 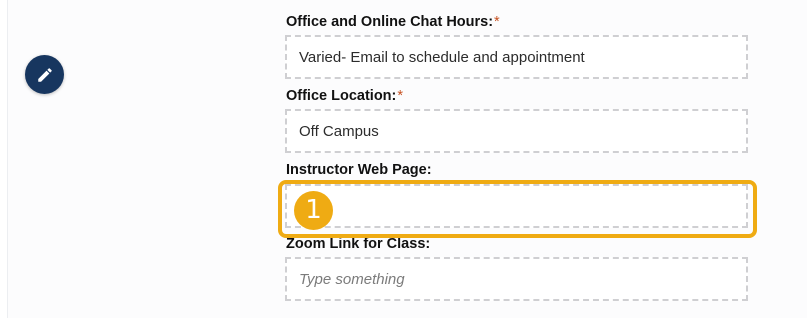 What do you see at coordinates (516, 131) in the screenshot?
I see `office-location-input` at bounding box center [516, 131].